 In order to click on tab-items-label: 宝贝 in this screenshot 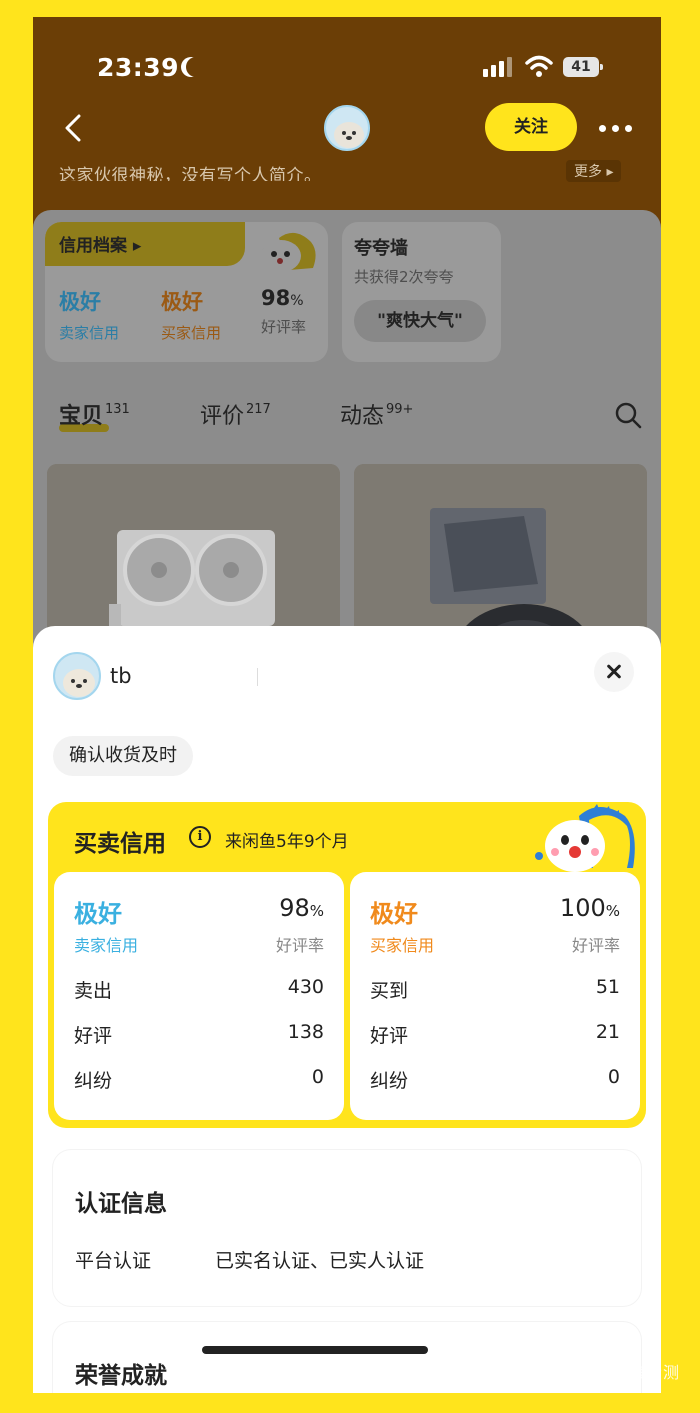, I will do `click(81, 416)`.